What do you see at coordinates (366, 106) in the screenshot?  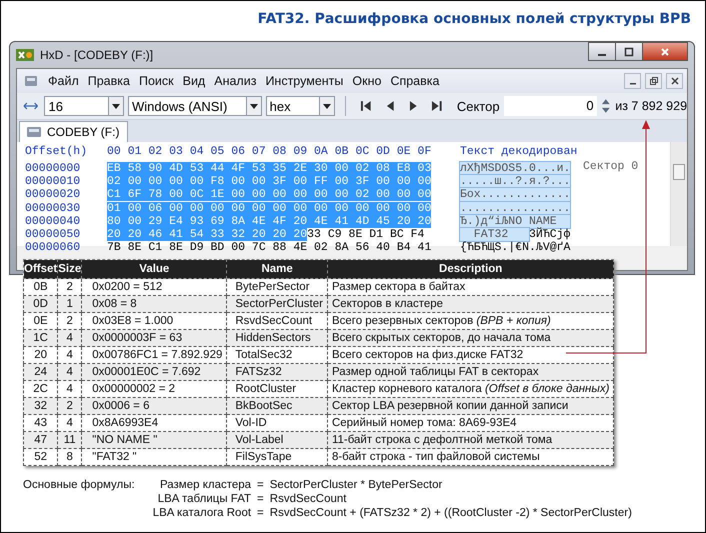 I see `first-icon` at bounding box center [366, 106].